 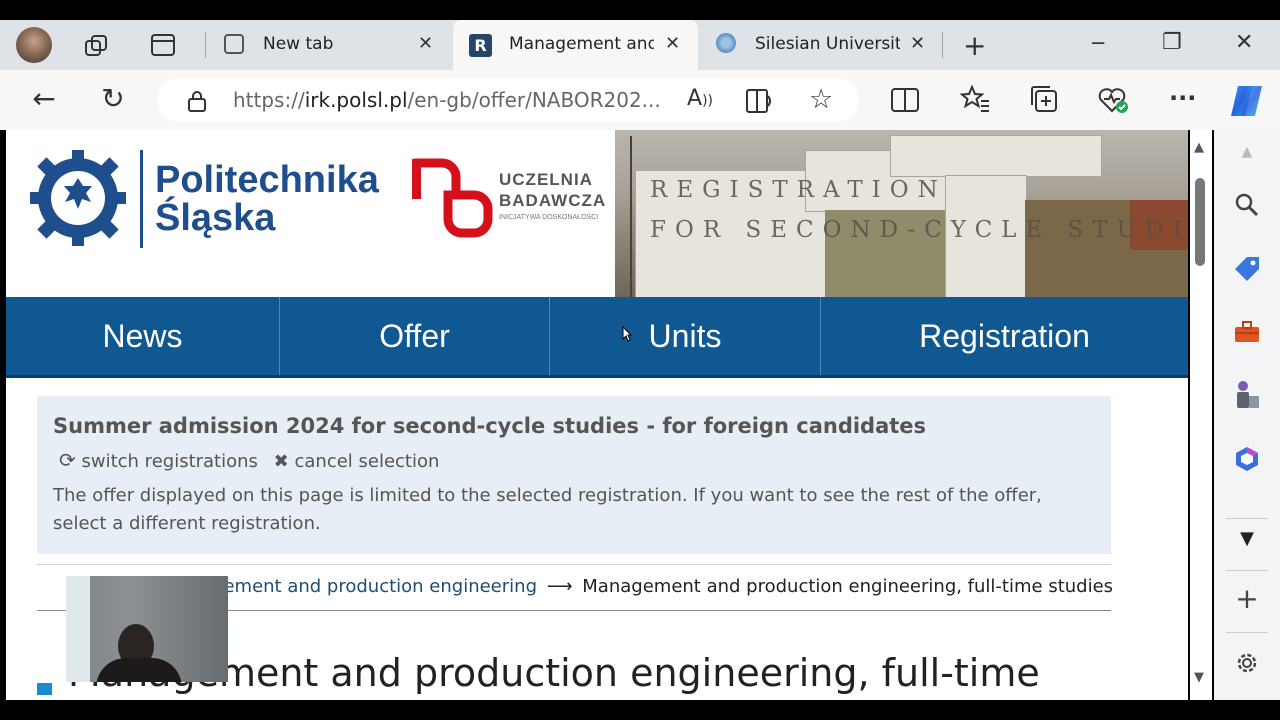 I want to click on microsoft-365-icon, so click(x=1247, y=462).